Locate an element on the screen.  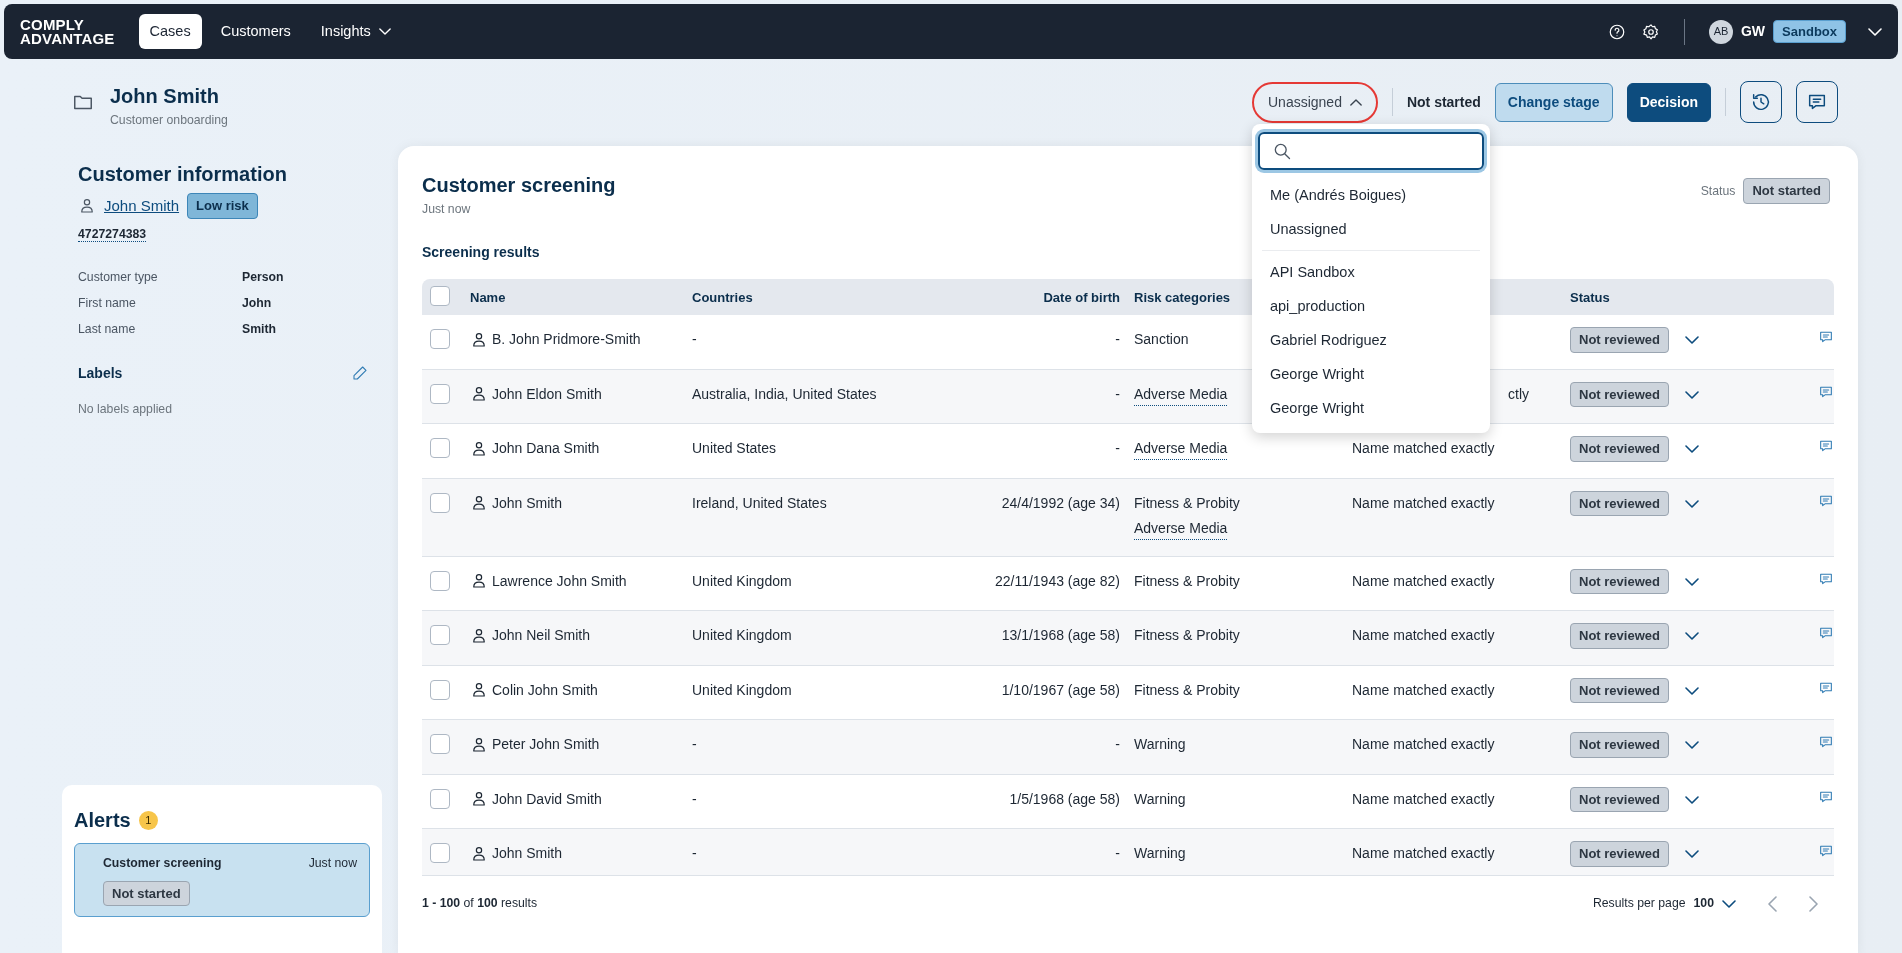
assignee-dropdown: Unassigned is located at coordinates (1315, 102).